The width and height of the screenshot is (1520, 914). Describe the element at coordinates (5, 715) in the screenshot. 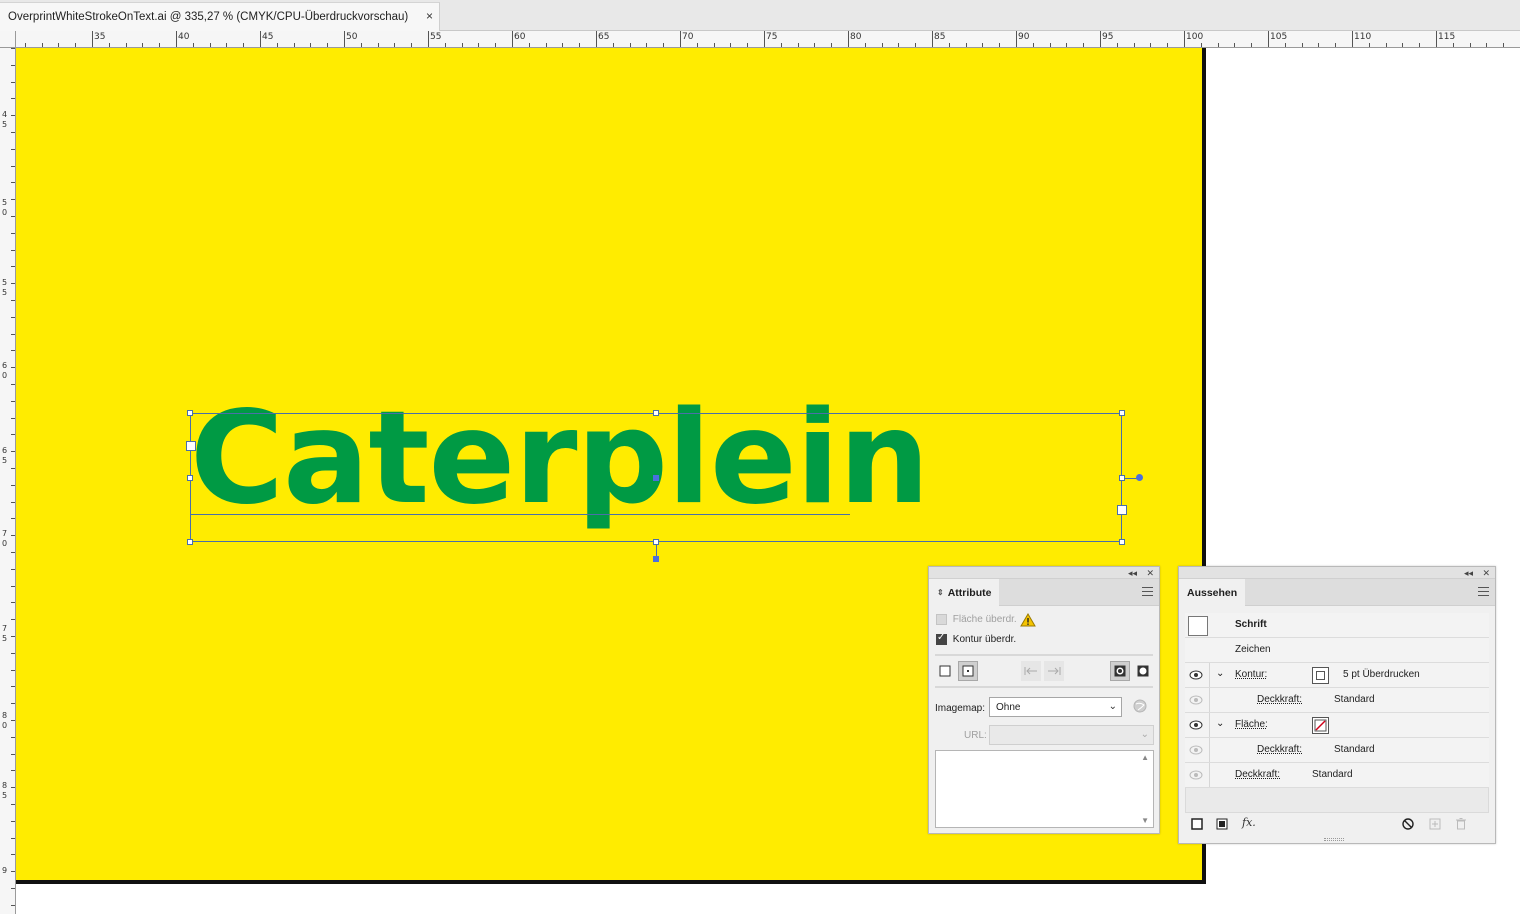

I see `ruler-label: 8` at that location.